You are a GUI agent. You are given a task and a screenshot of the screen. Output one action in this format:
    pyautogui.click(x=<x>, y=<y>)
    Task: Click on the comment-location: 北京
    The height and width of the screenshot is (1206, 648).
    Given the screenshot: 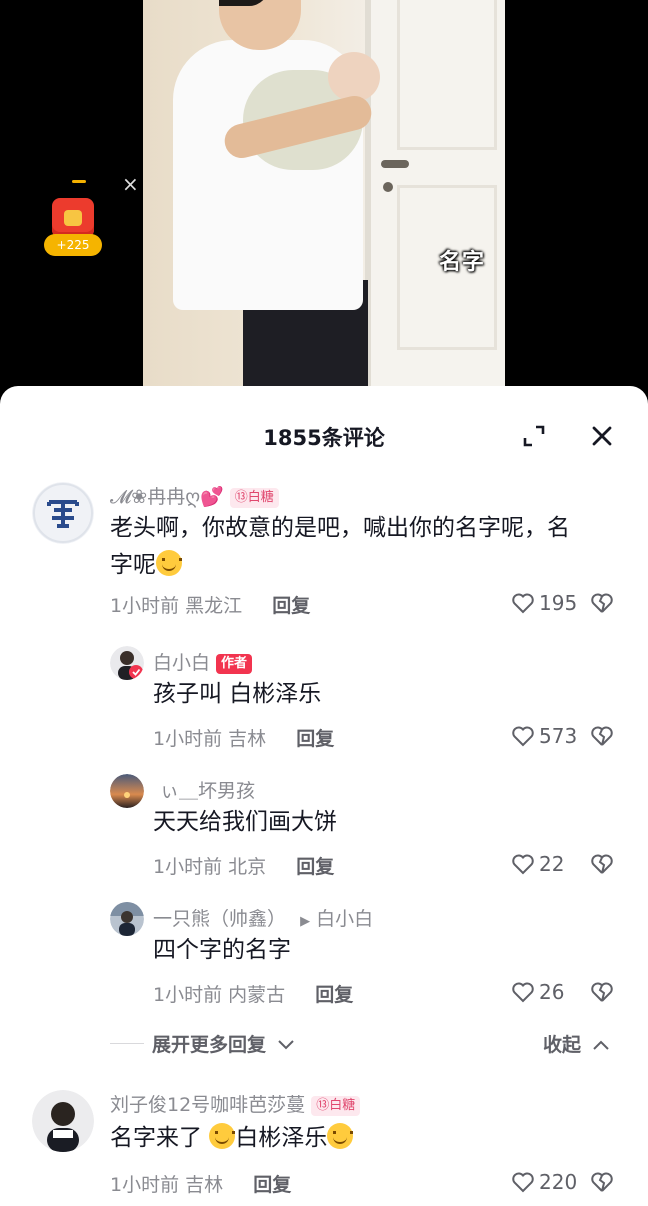 What is the action you would take?
    pyautogui.click(x=247, y=867)
    